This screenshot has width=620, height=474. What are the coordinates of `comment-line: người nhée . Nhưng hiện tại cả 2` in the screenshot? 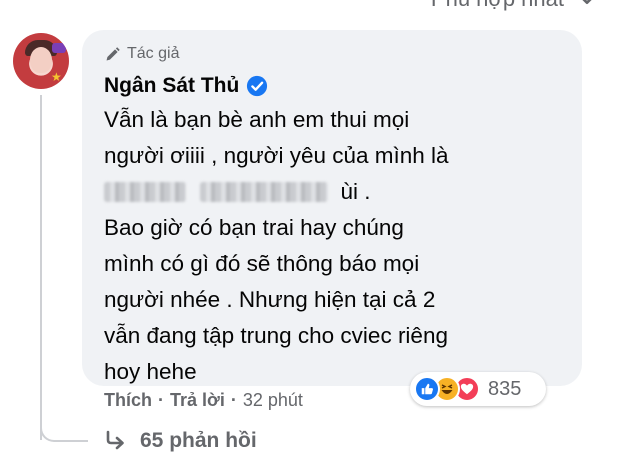 It's located at (270, 299).